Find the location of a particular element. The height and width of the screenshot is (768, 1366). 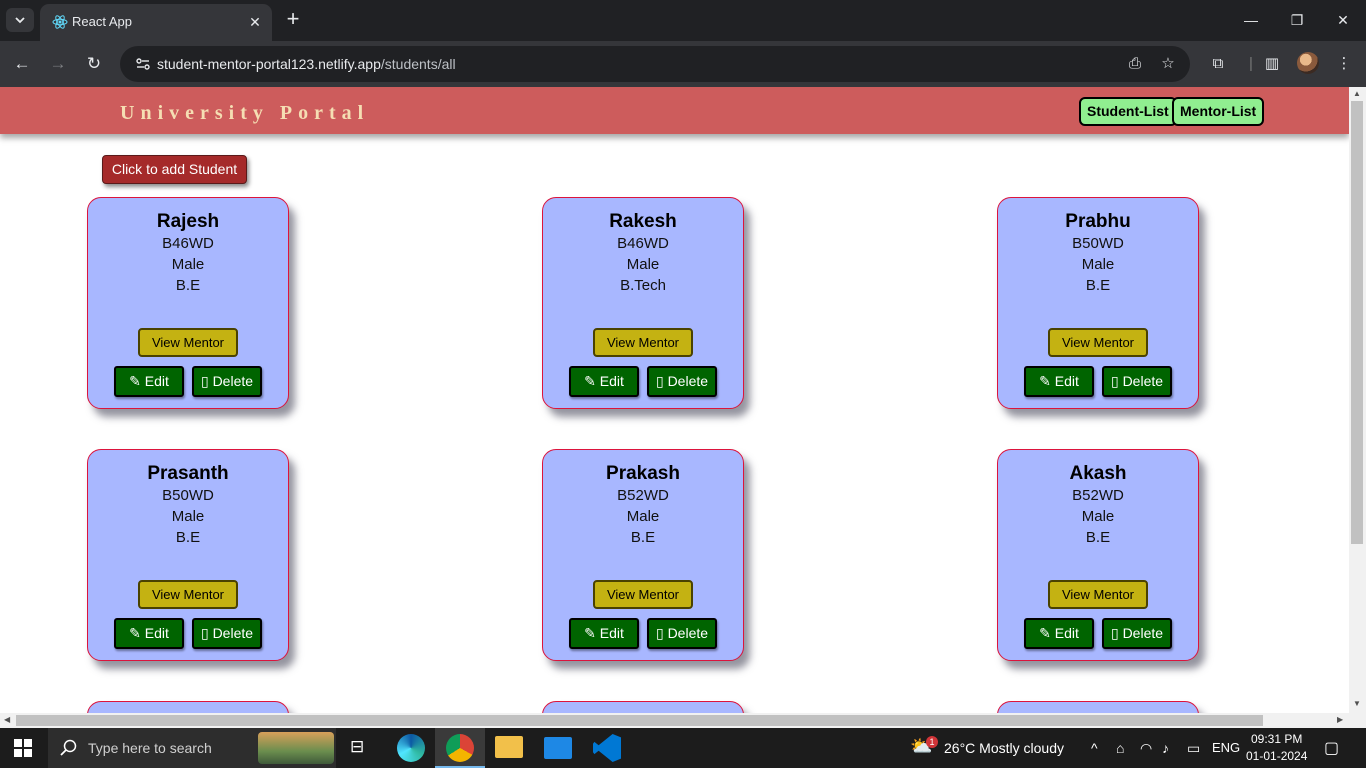

add-student-button: Click to add Student is located at coordinates (174, 169).